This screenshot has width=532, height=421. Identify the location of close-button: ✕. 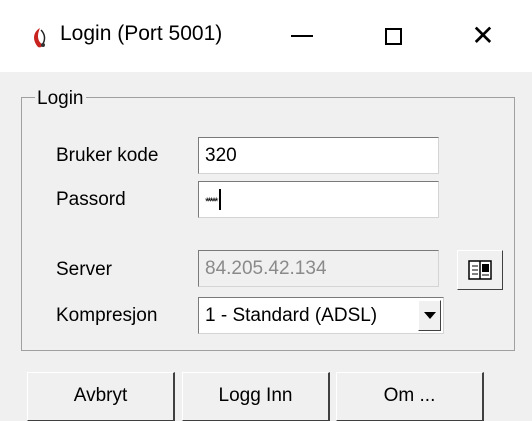
(483, 36).